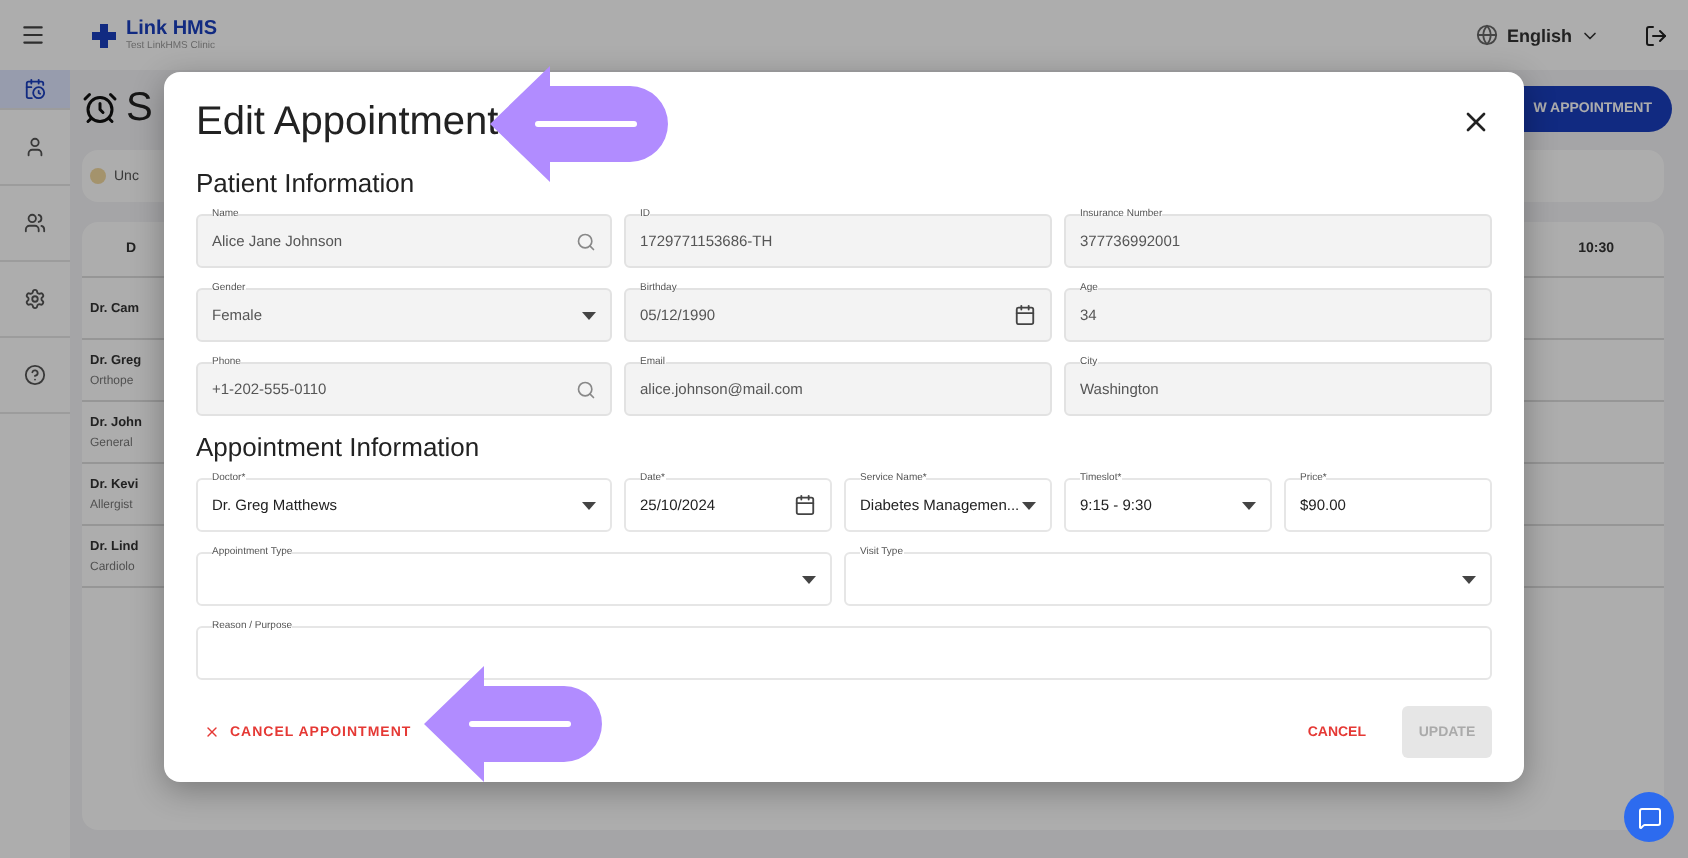 Image resolution: width=1688 pixels, height=858 pixels. I want to click on language-select: English, so click(1539, 35).